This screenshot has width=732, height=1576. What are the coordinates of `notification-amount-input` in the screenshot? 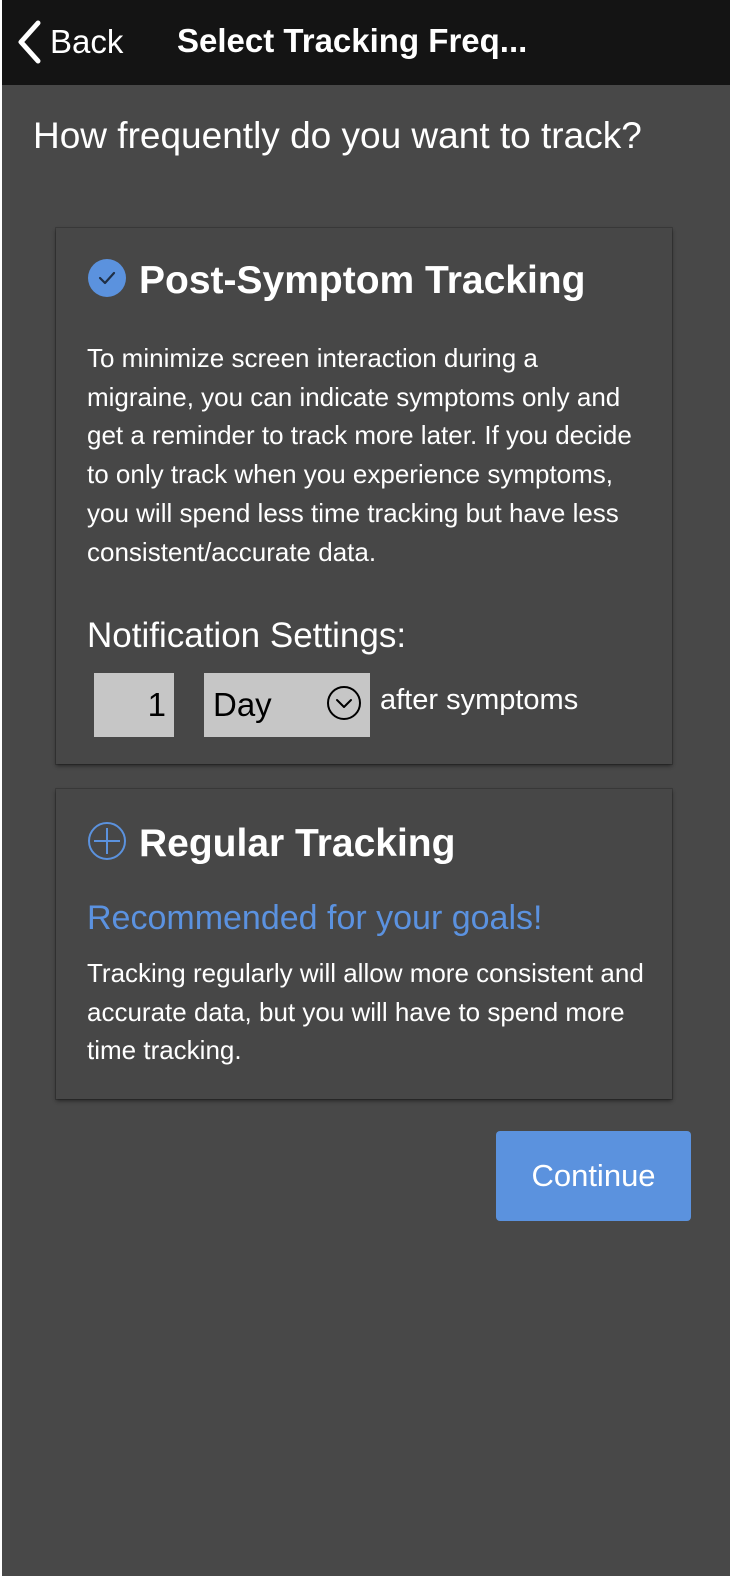 It's located at (134, 705).